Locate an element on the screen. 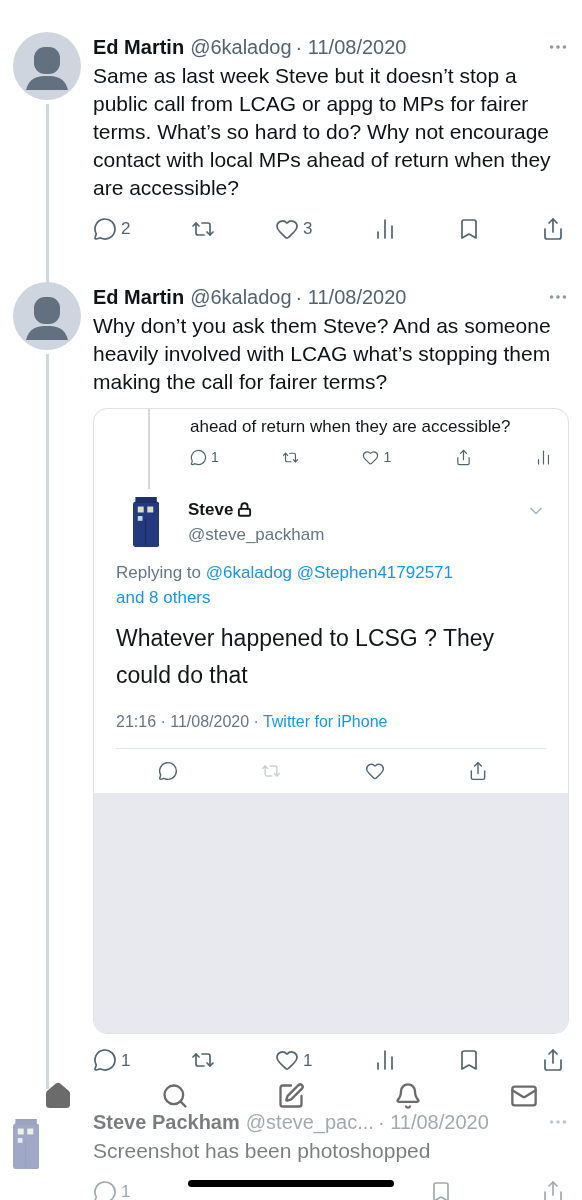 The width and height of the screenshot is (582, 1200). tweet-text: Why don’t you ask them Steve? And as someone heavily involved with LCAG what’s stopping them making the call for fairer terms? is located at coordinates (322, 353).